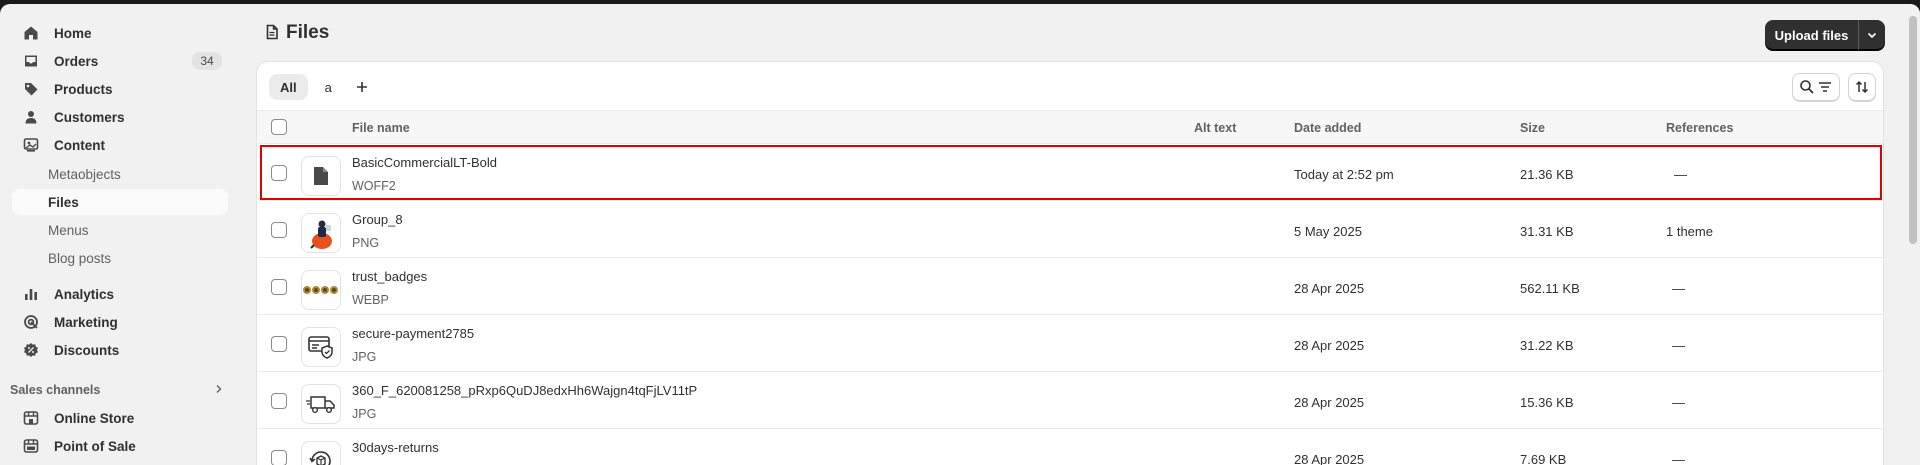  I want to click on page-scrollbar, so click(1912, 234).